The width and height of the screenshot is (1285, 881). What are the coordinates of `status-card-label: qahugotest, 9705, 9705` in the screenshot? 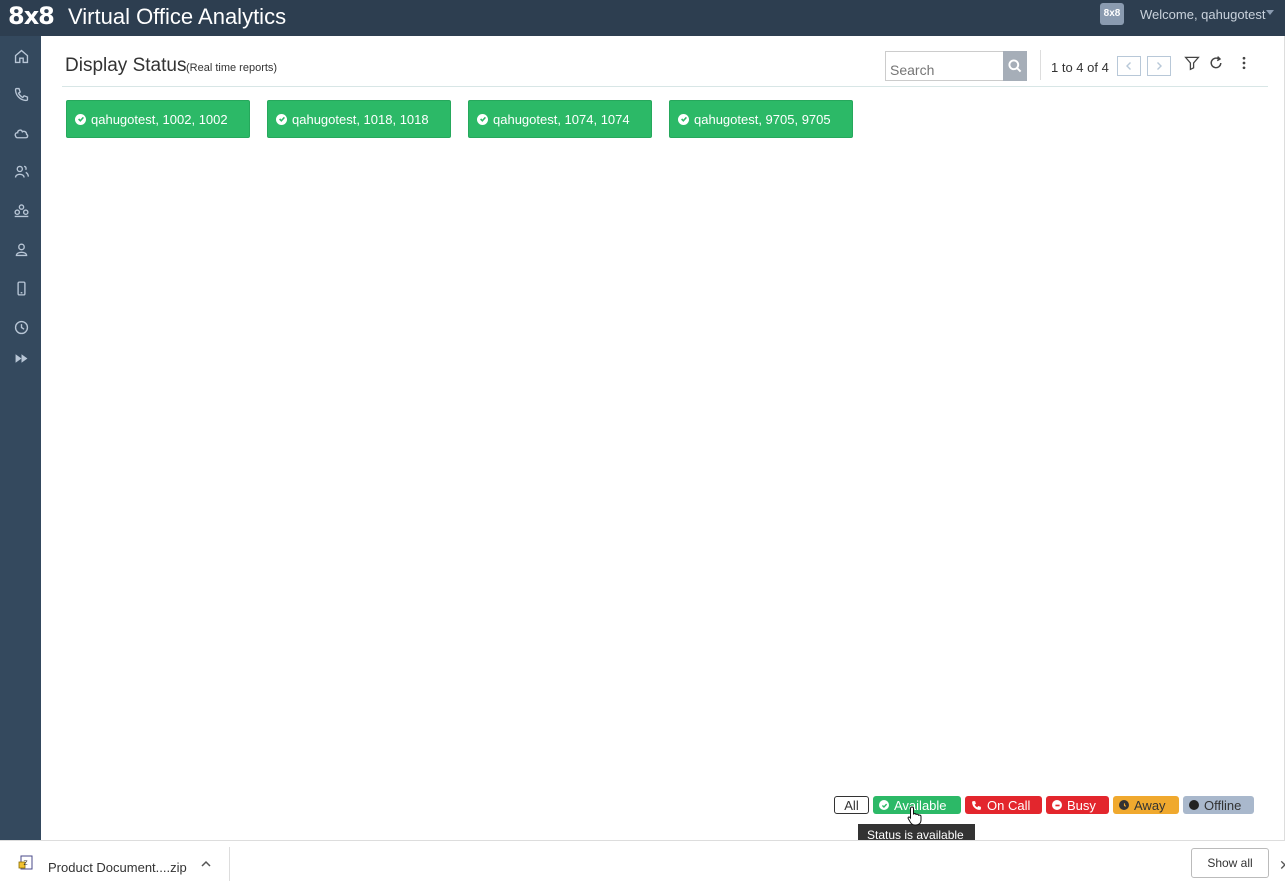 It's located at (762, 119).